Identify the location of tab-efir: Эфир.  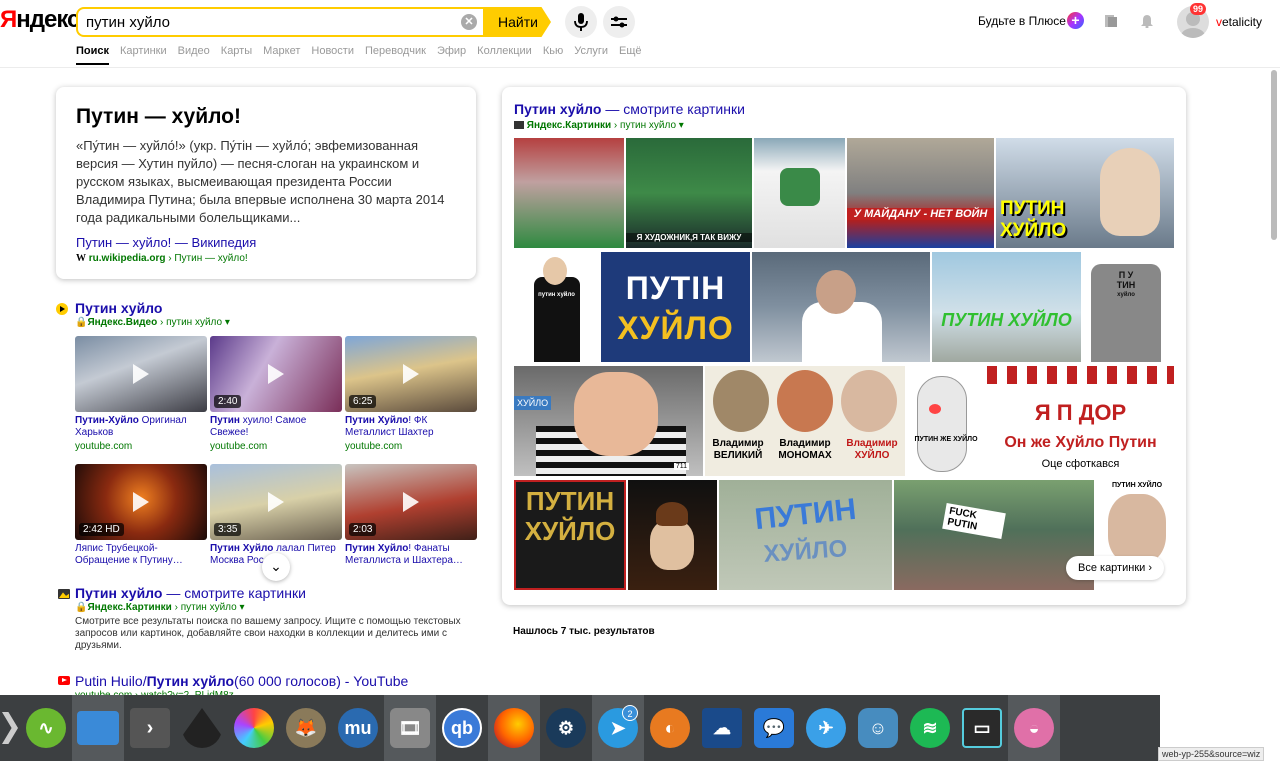
(451, 55).